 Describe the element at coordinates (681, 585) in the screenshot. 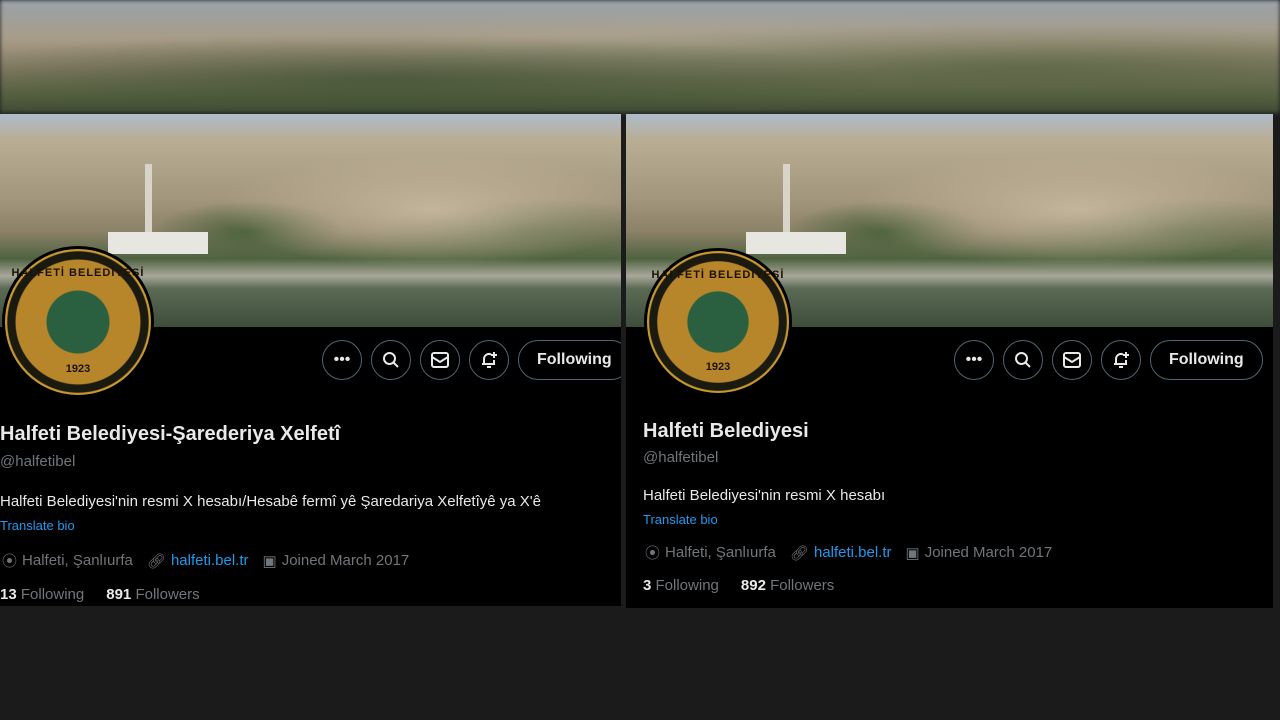

I see `following-link: 3 Following` at that location.